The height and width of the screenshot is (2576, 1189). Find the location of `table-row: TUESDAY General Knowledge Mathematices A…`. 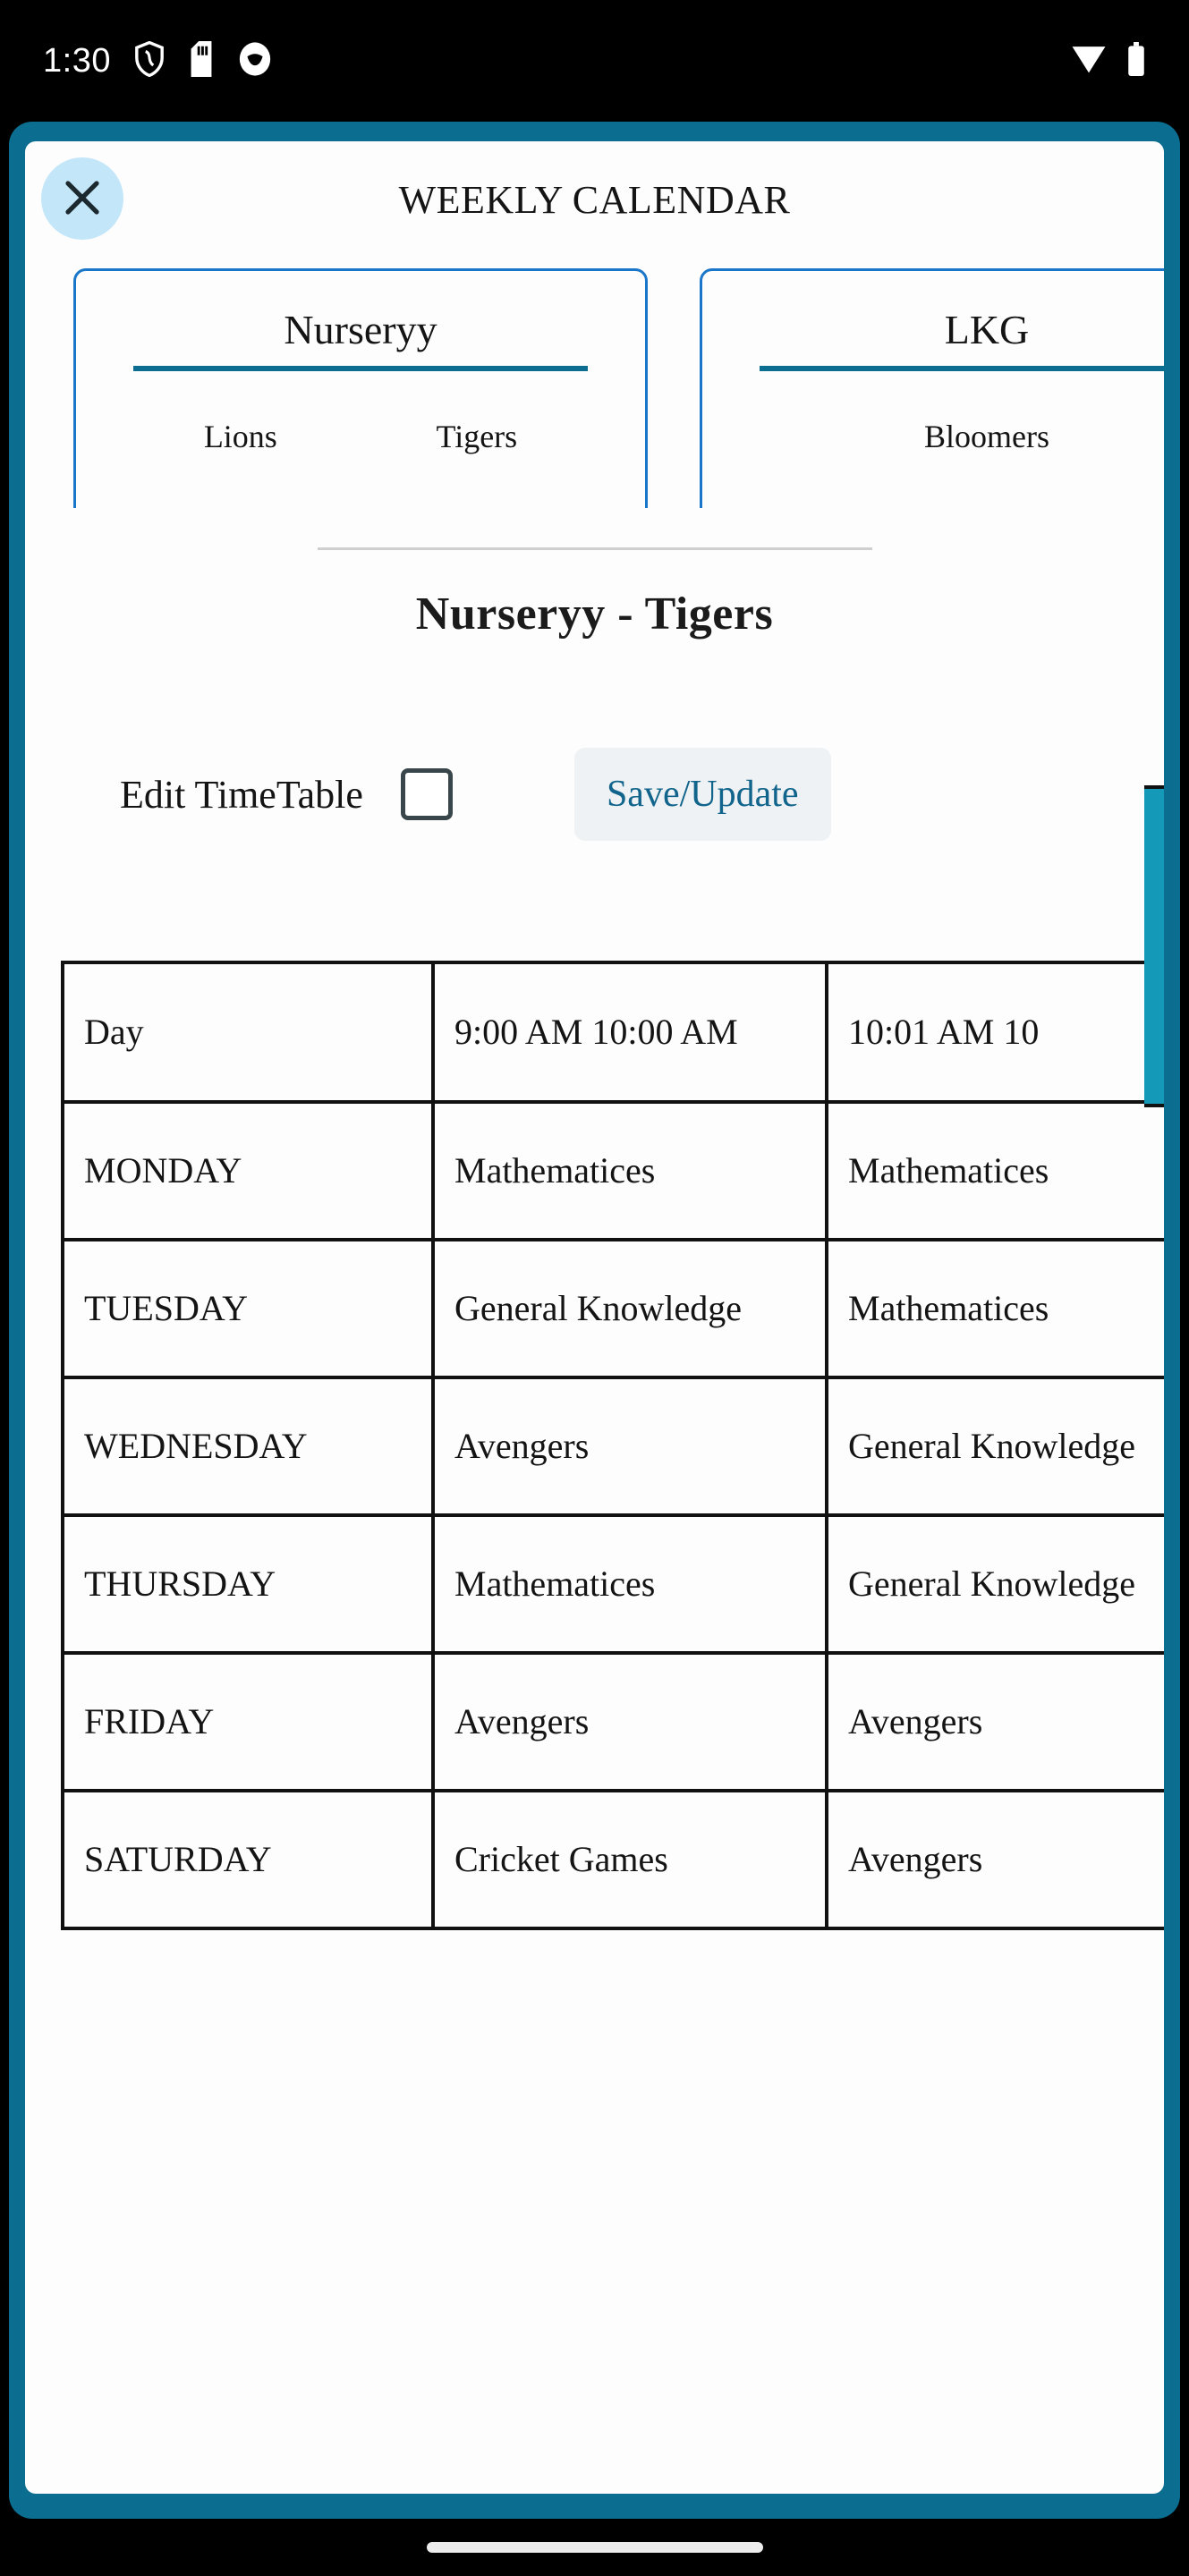

table-row: TUESDAY General Knowledge Mathematices A… is located at coordinates (612, 1308).